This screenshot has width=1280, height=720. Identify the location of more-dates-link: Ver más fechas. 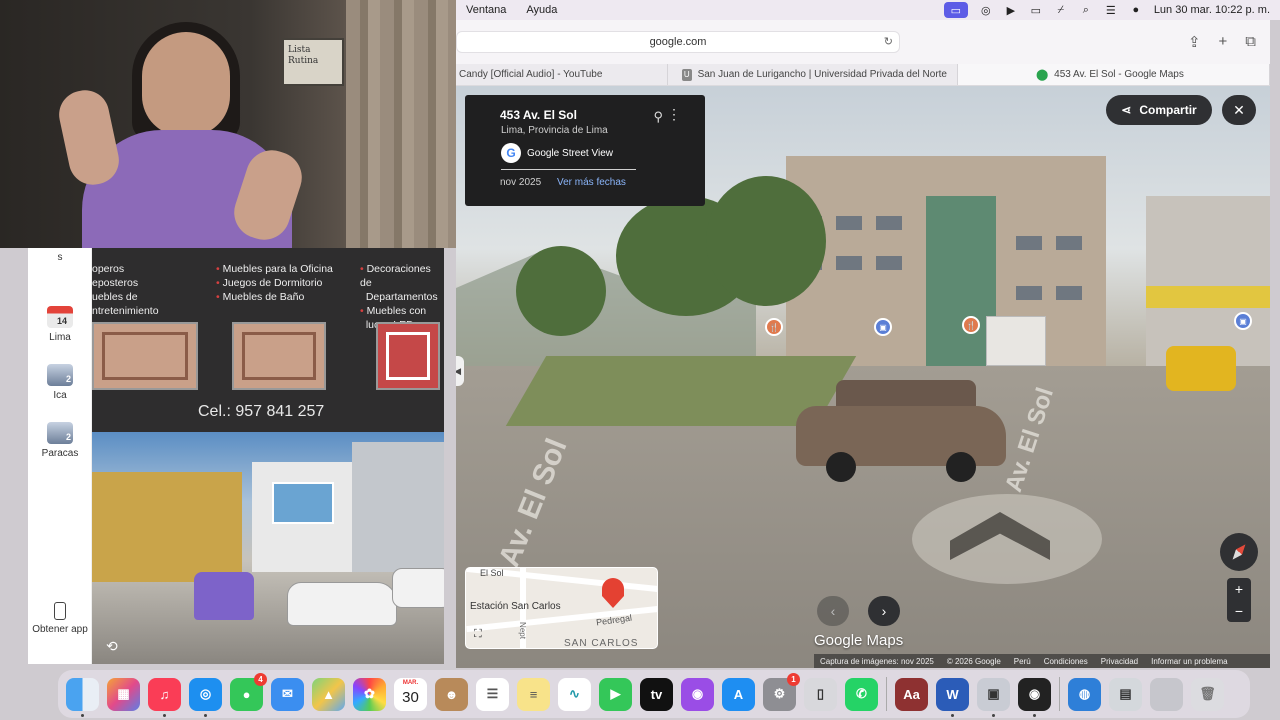
(591, 182).